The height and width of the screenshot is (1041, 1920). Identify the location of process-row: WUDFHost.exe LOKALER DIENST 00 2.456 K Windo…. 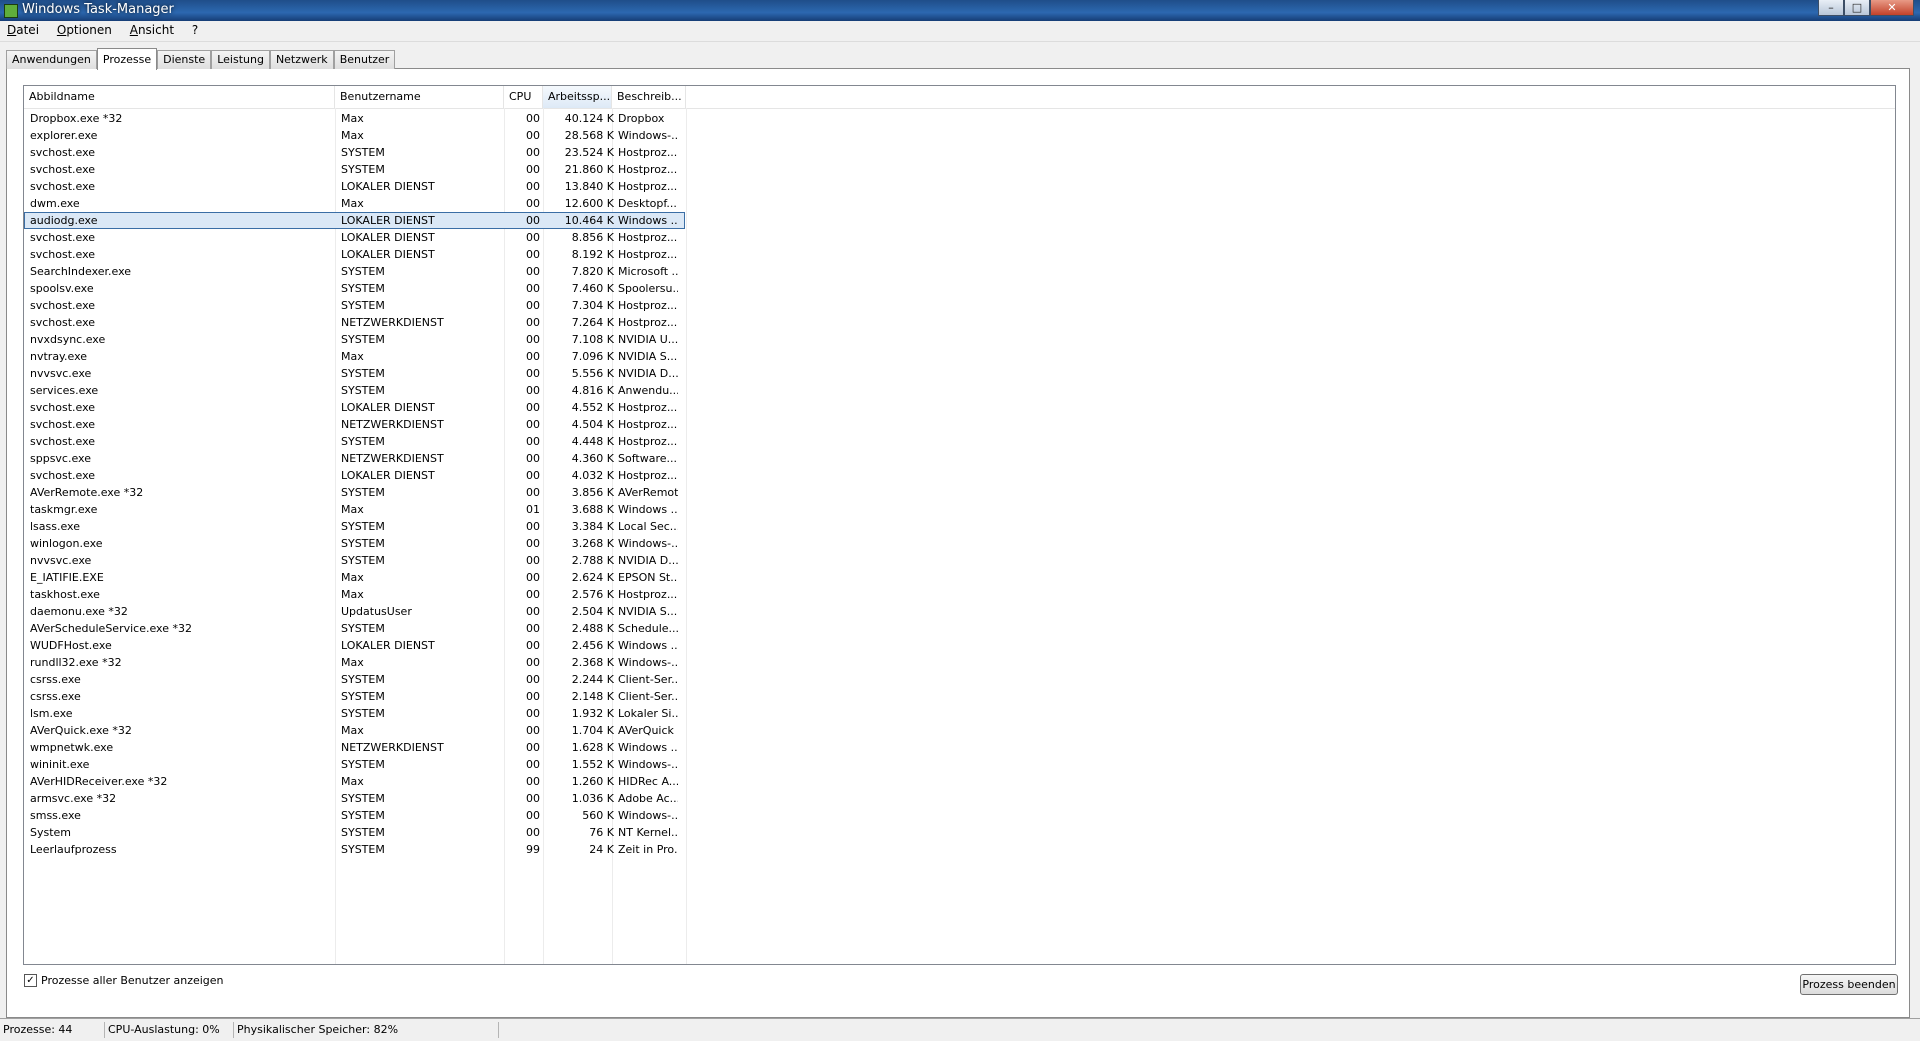
(959, 645).